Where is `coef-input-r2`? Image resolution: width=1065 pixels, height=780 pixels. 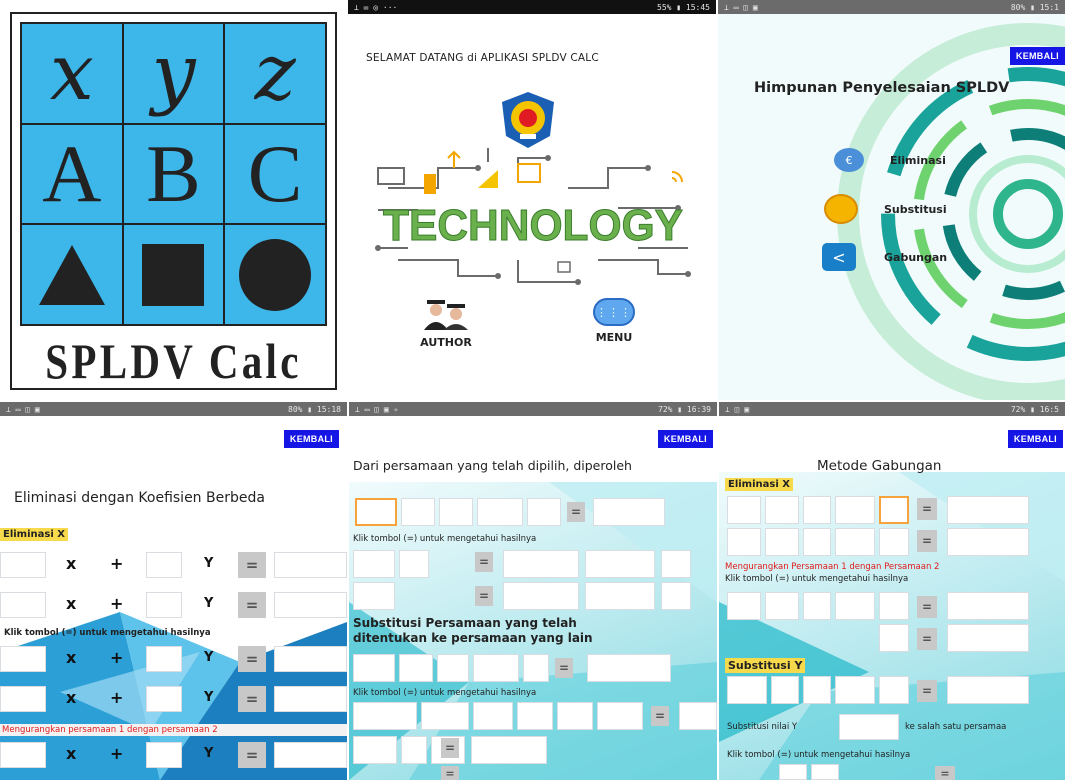
coef-input-r2 is located at coordinates (23, 605).